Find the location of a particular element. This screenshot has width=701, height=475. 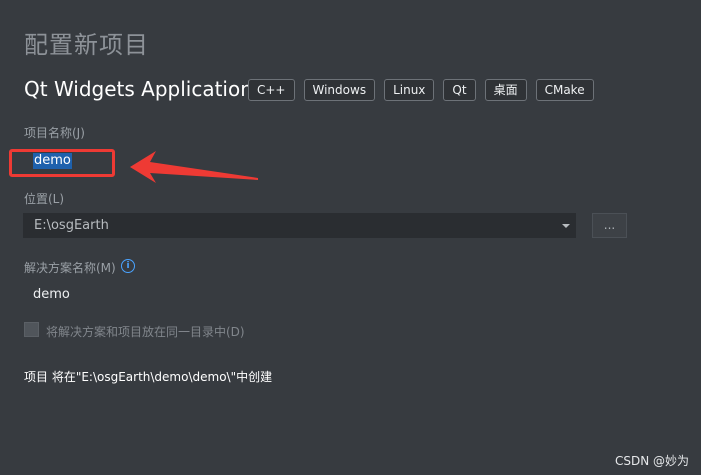

tag-desktop: 桌面 is located at coordinates (505, 90).